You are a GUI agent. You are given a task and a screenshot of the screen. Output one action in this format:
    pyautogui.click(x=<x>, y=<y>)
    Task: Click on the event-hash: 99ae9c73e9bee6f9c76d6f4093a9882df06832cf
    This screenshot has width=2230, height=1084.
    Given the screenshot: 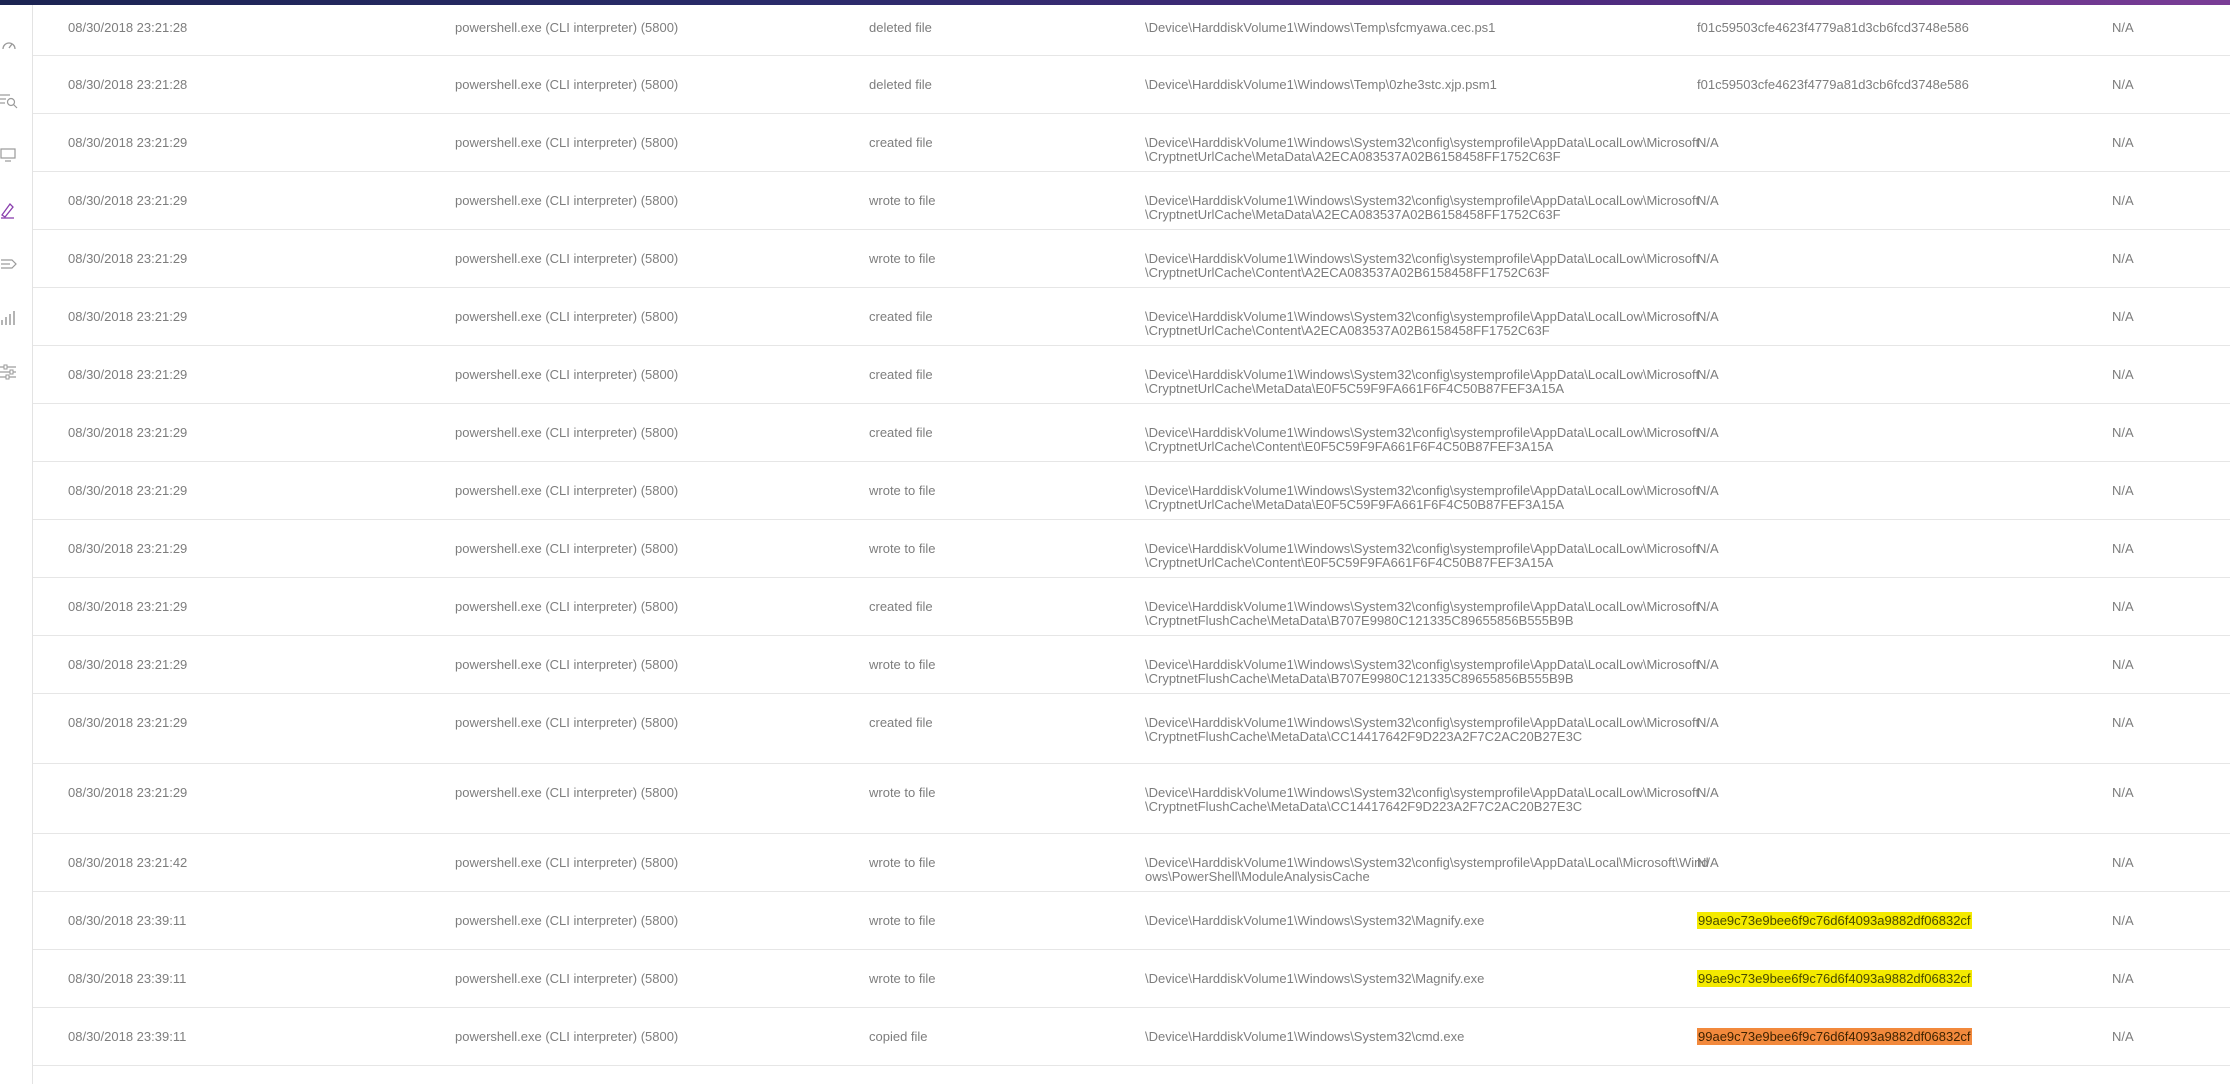 What is the action you would take?
    pyautogui.click(x=1834, y=1036)
    